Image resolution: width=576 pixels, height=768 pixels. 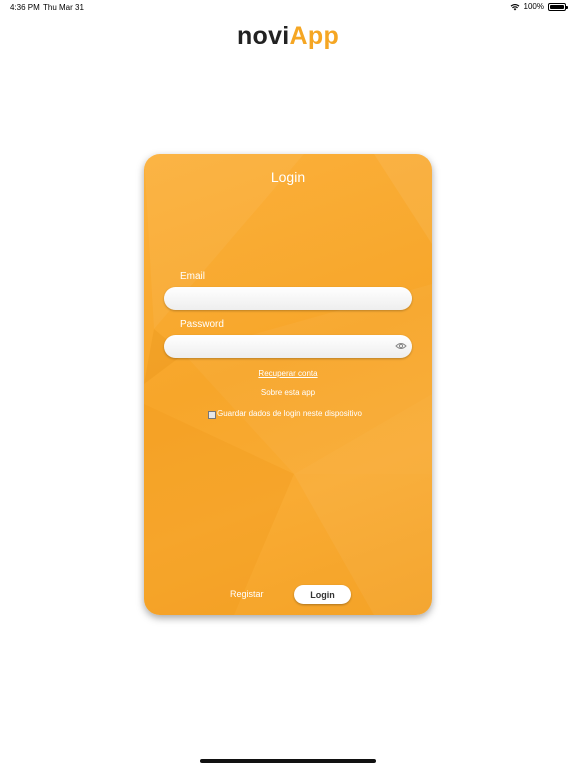 What do you see at coordinates (193, 276) in the screenshot?
I see `email-label: Email` at bounding box center [193, 276].